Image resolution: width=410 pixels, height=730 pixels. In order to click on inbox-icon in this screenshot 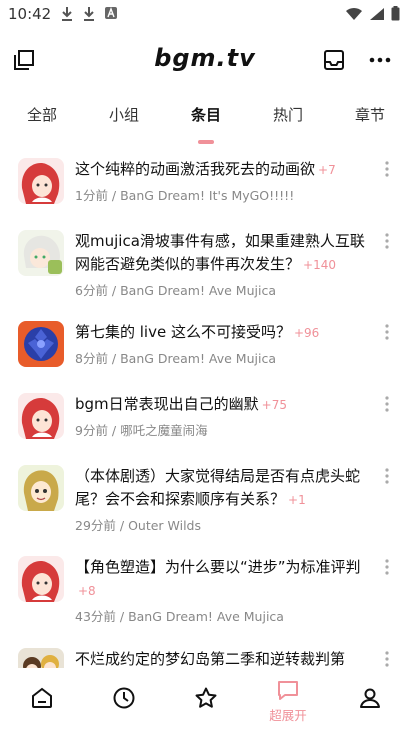, I will do `click(334, 60)`.